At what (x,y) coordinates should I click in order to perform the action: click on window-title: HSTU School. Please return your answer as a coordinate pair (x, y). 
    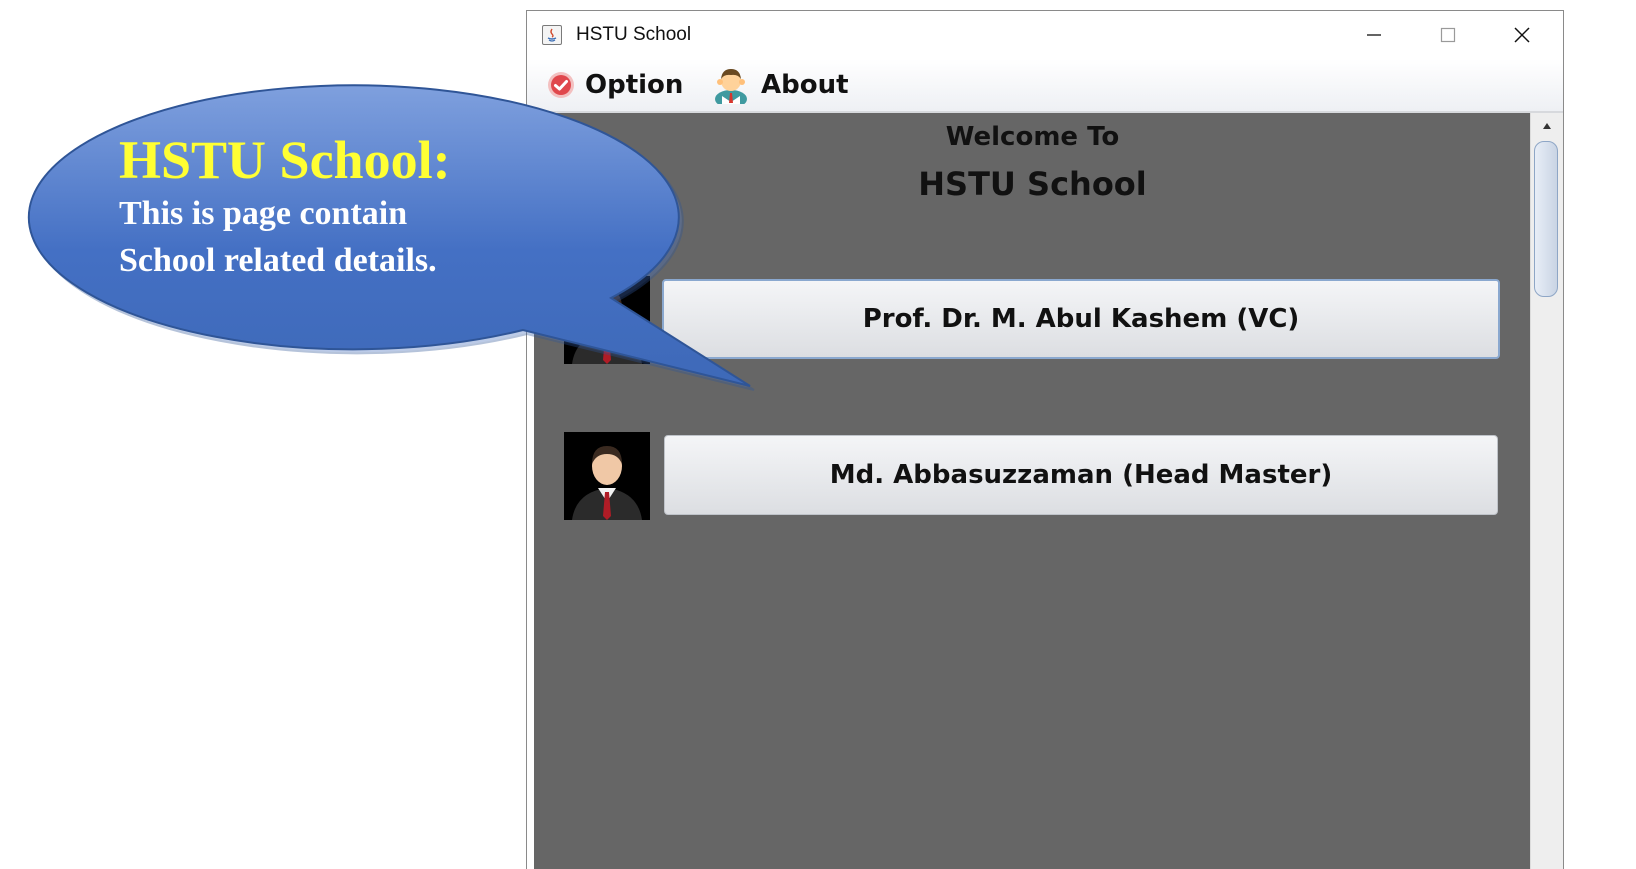
    Looking at the image, I should click on (634, 34).